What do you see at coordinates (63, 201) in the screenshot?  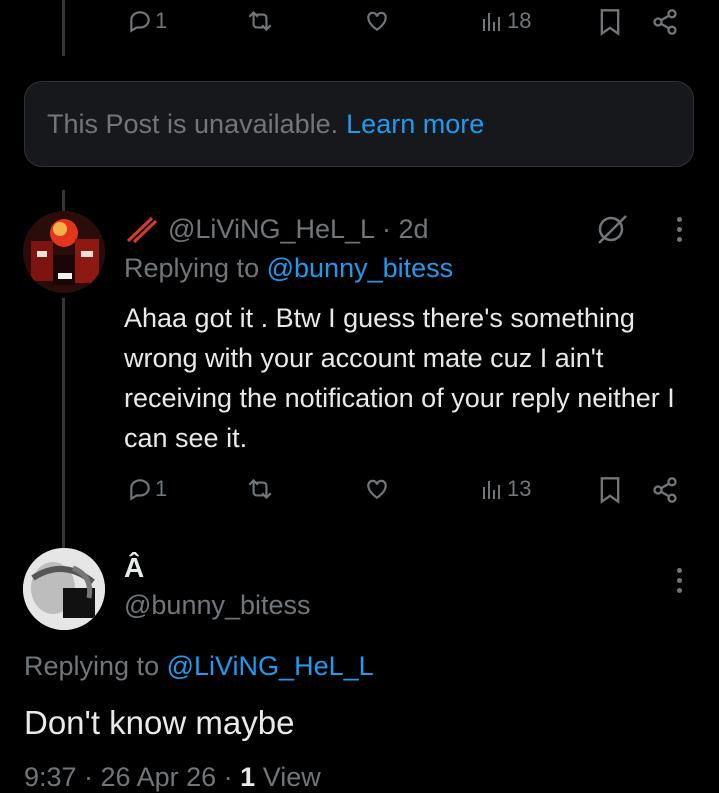 I see `thread-line-middle` at bounding box center [63, 201].